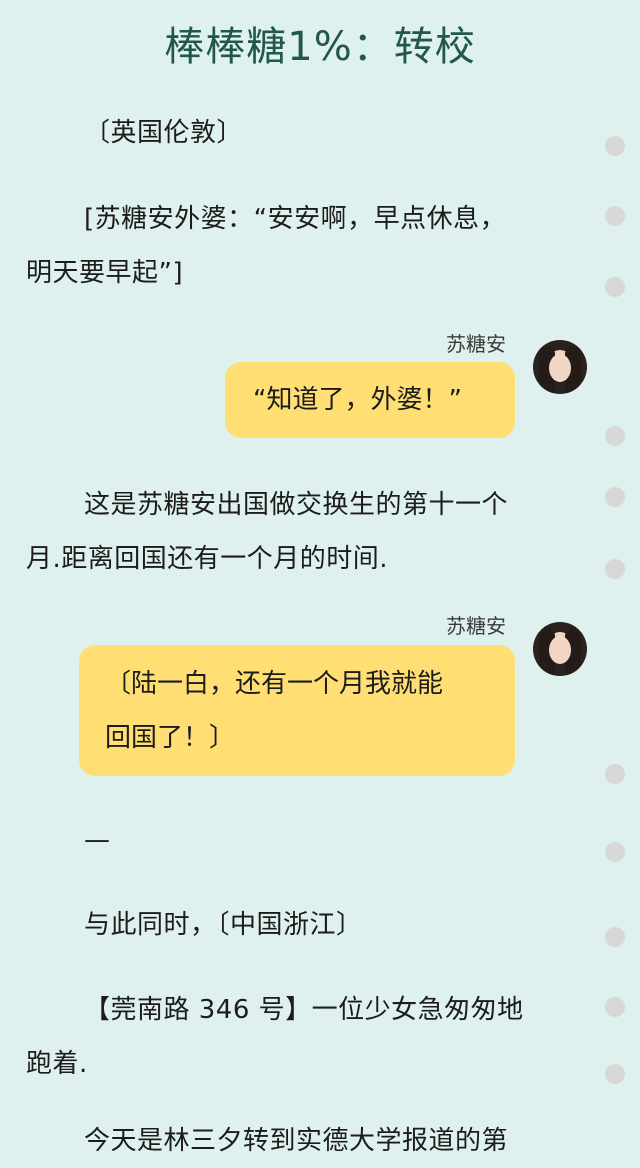 The width and height of the screenshot is (640, 1168). I want to click on paragraph-line: 〔英国伦敦〕, so click(164, 133).